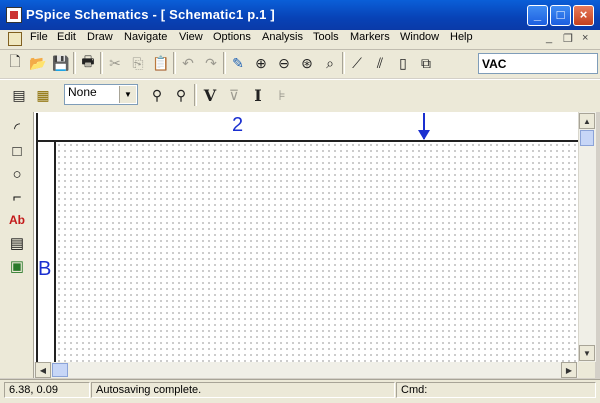 Image resolution: width=600 pixels, height=403 pixels. What do you see at coordinates (82, 92) in the screenshot?
I see `display-combo-value: None` at bounding box center [82, 92].